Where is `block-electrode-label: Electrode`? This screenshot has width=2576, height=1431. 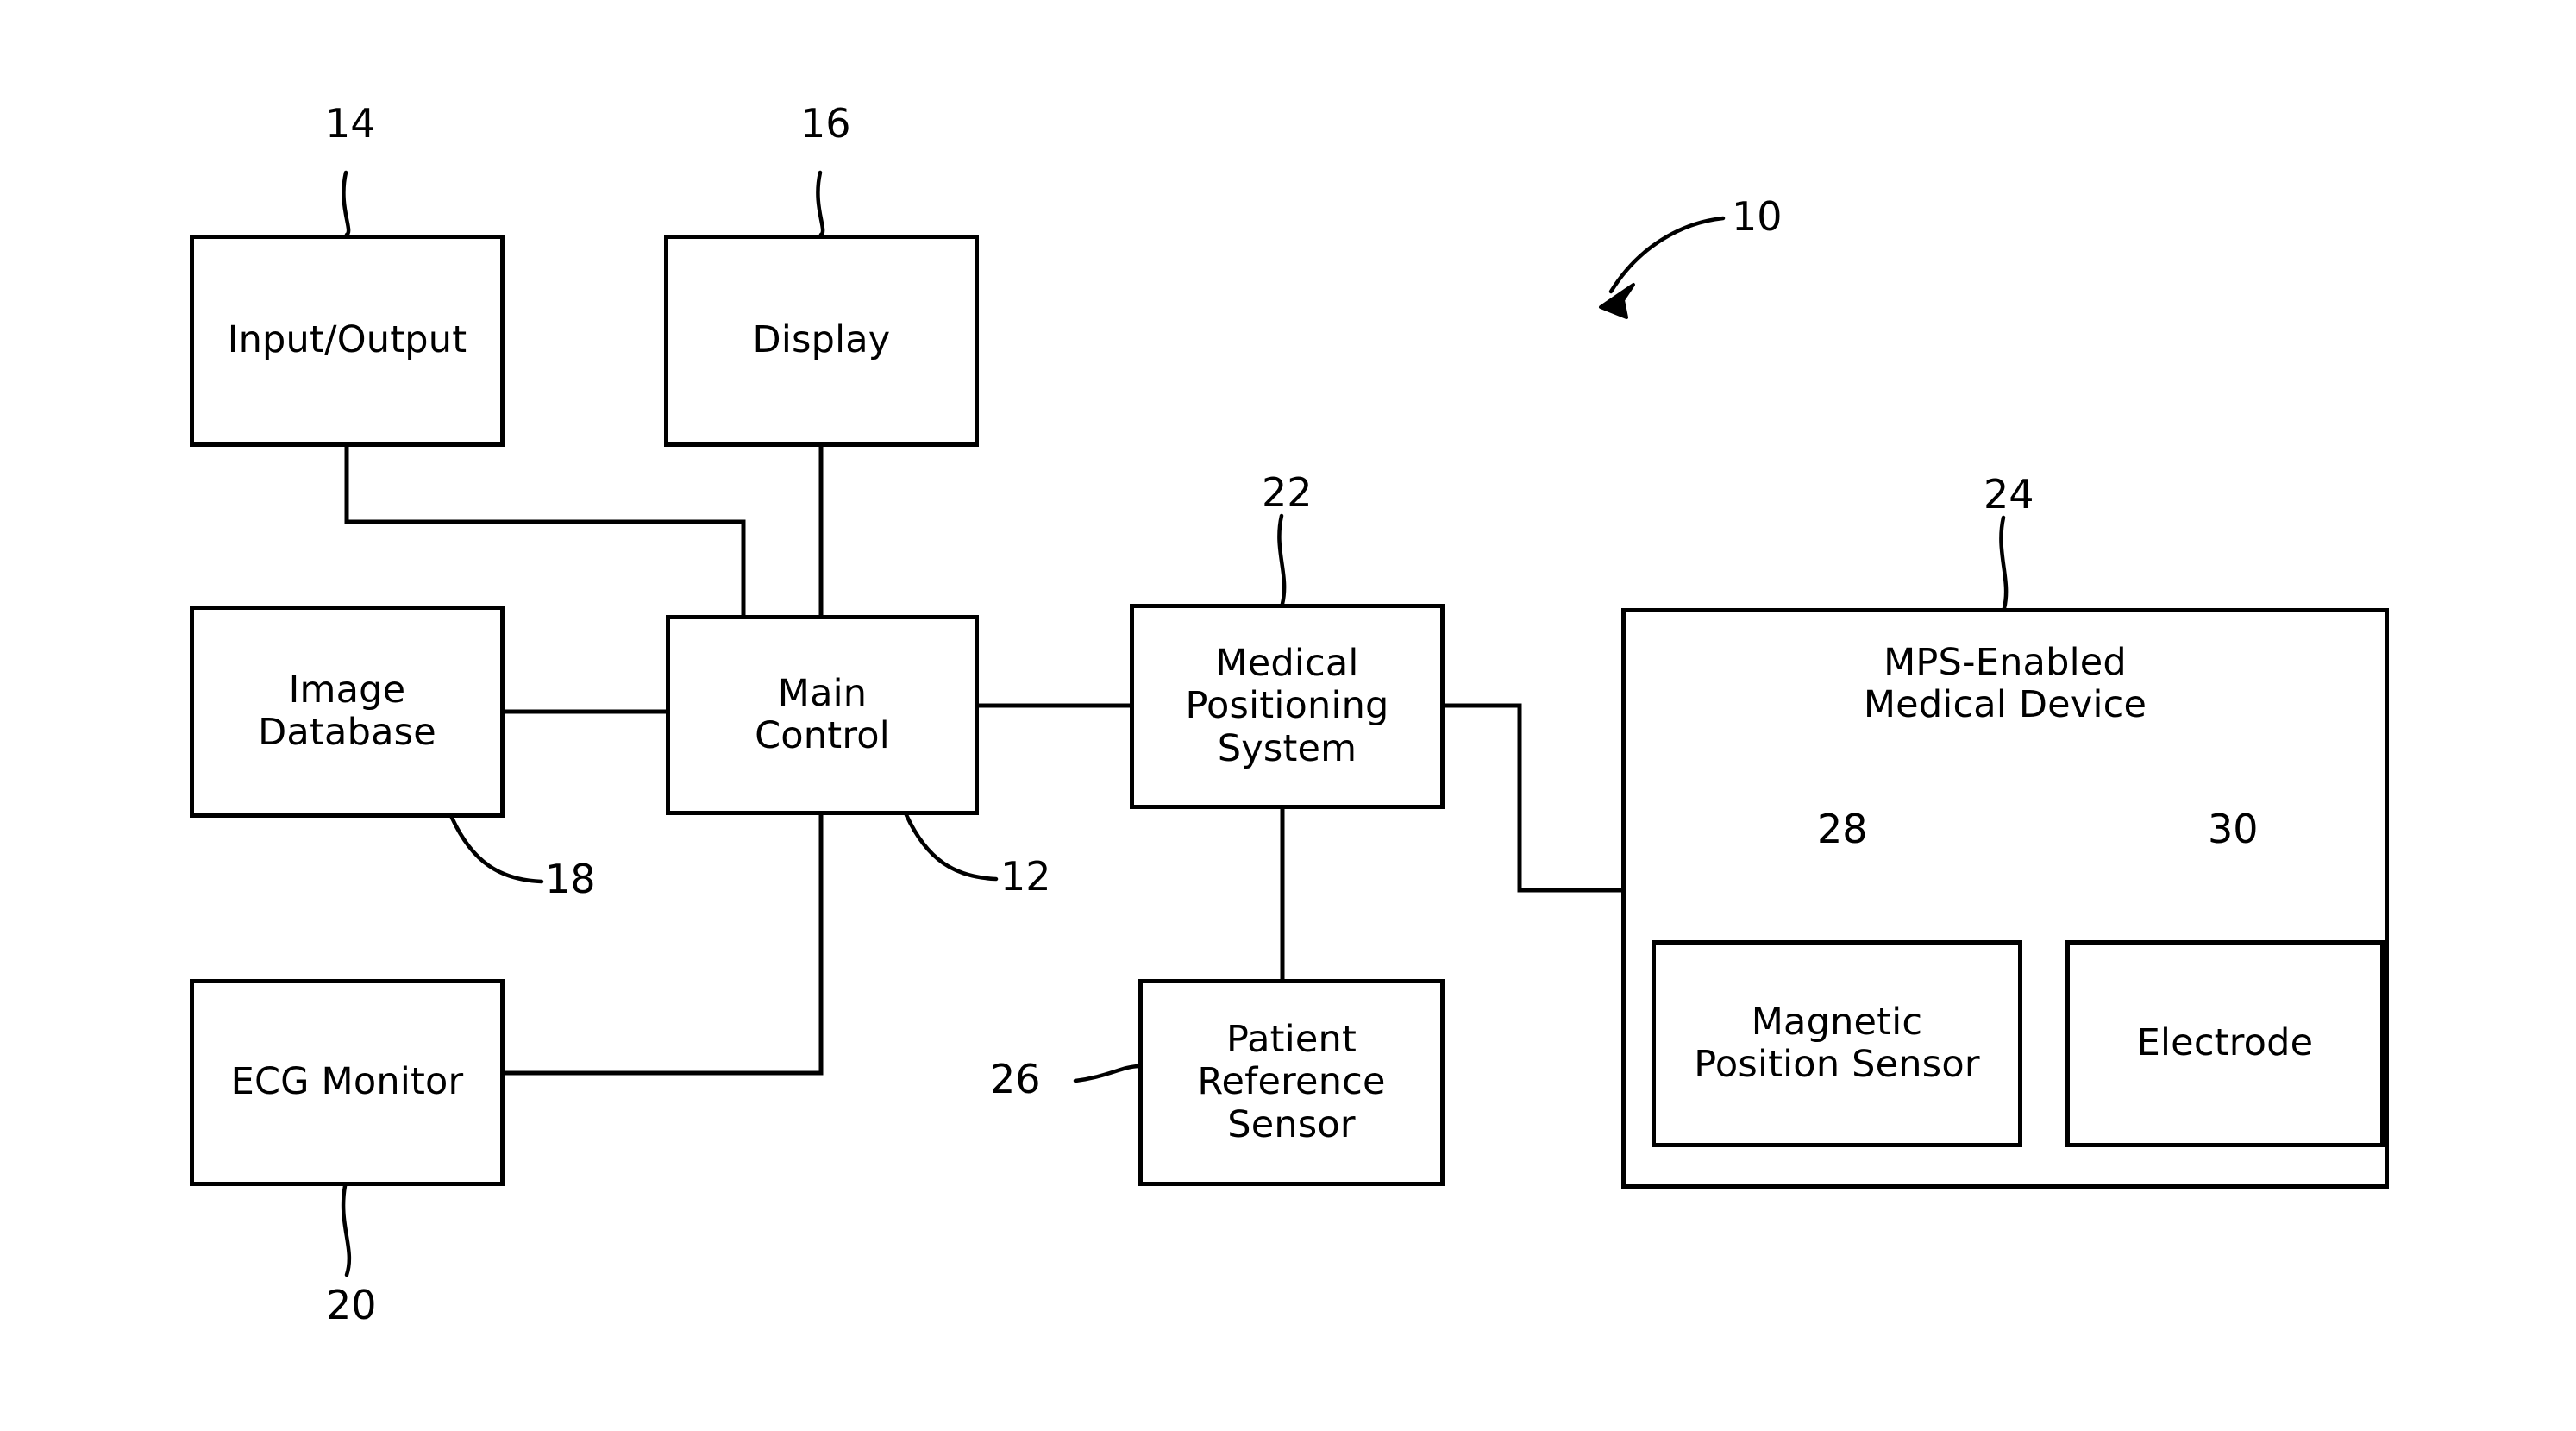
block-electrode-label: Electrode is located at coordinates (2225, 1043).